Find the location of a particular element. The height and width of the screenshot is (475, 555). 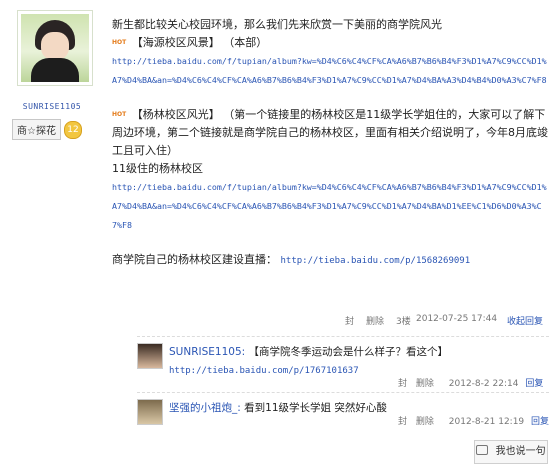

floor-label: 3楼 is located at coordinates (403, 322).